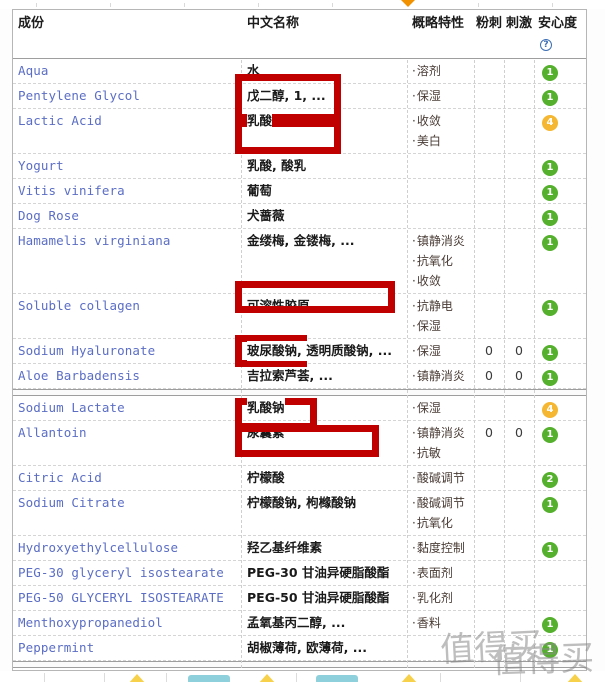 Image resolution: width=605 pixels, height=682 pixels. Describe the element at coordinates (299, 166) in the screenshot. I see `table-row: Yogurt 乳酸, 酸乳 1` at that location.